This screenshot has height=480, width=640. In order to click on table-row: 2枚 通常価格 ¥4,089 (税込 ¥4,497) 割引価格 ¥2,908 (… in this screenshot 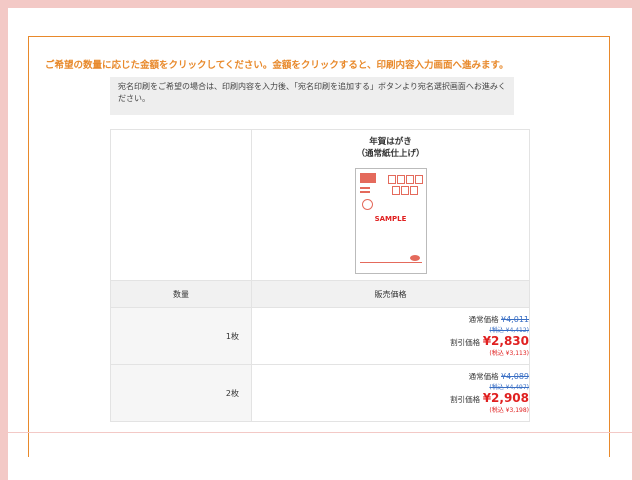, I will do `click(320, 393)`.